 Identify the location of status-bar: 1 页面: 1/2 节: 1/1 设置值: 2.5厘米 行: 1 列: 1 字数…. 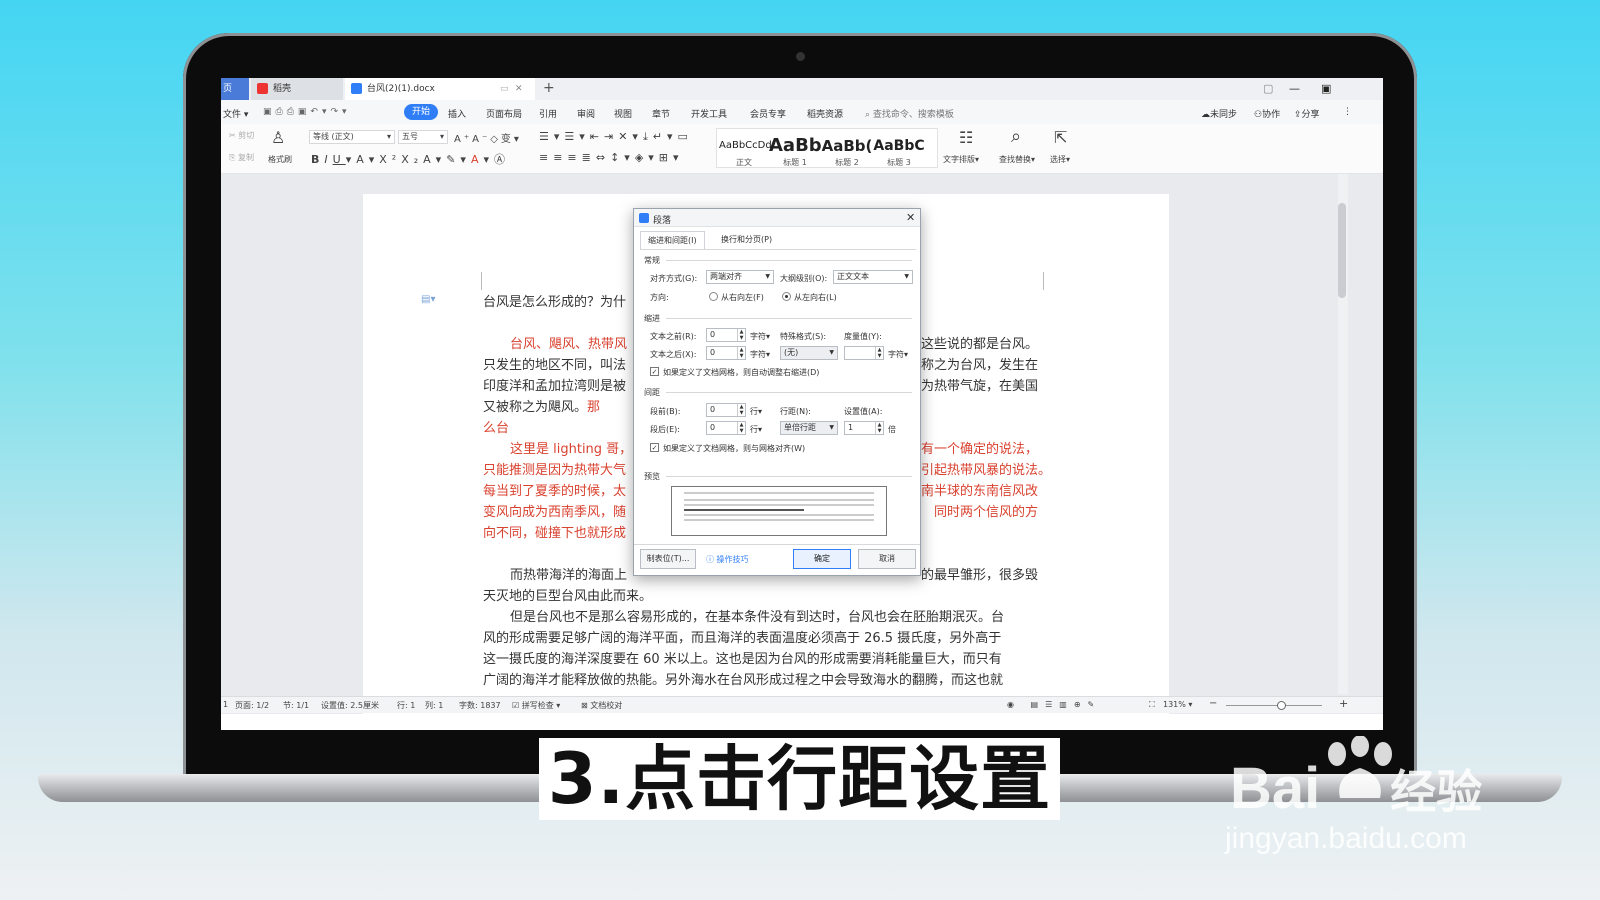
(802, 704).